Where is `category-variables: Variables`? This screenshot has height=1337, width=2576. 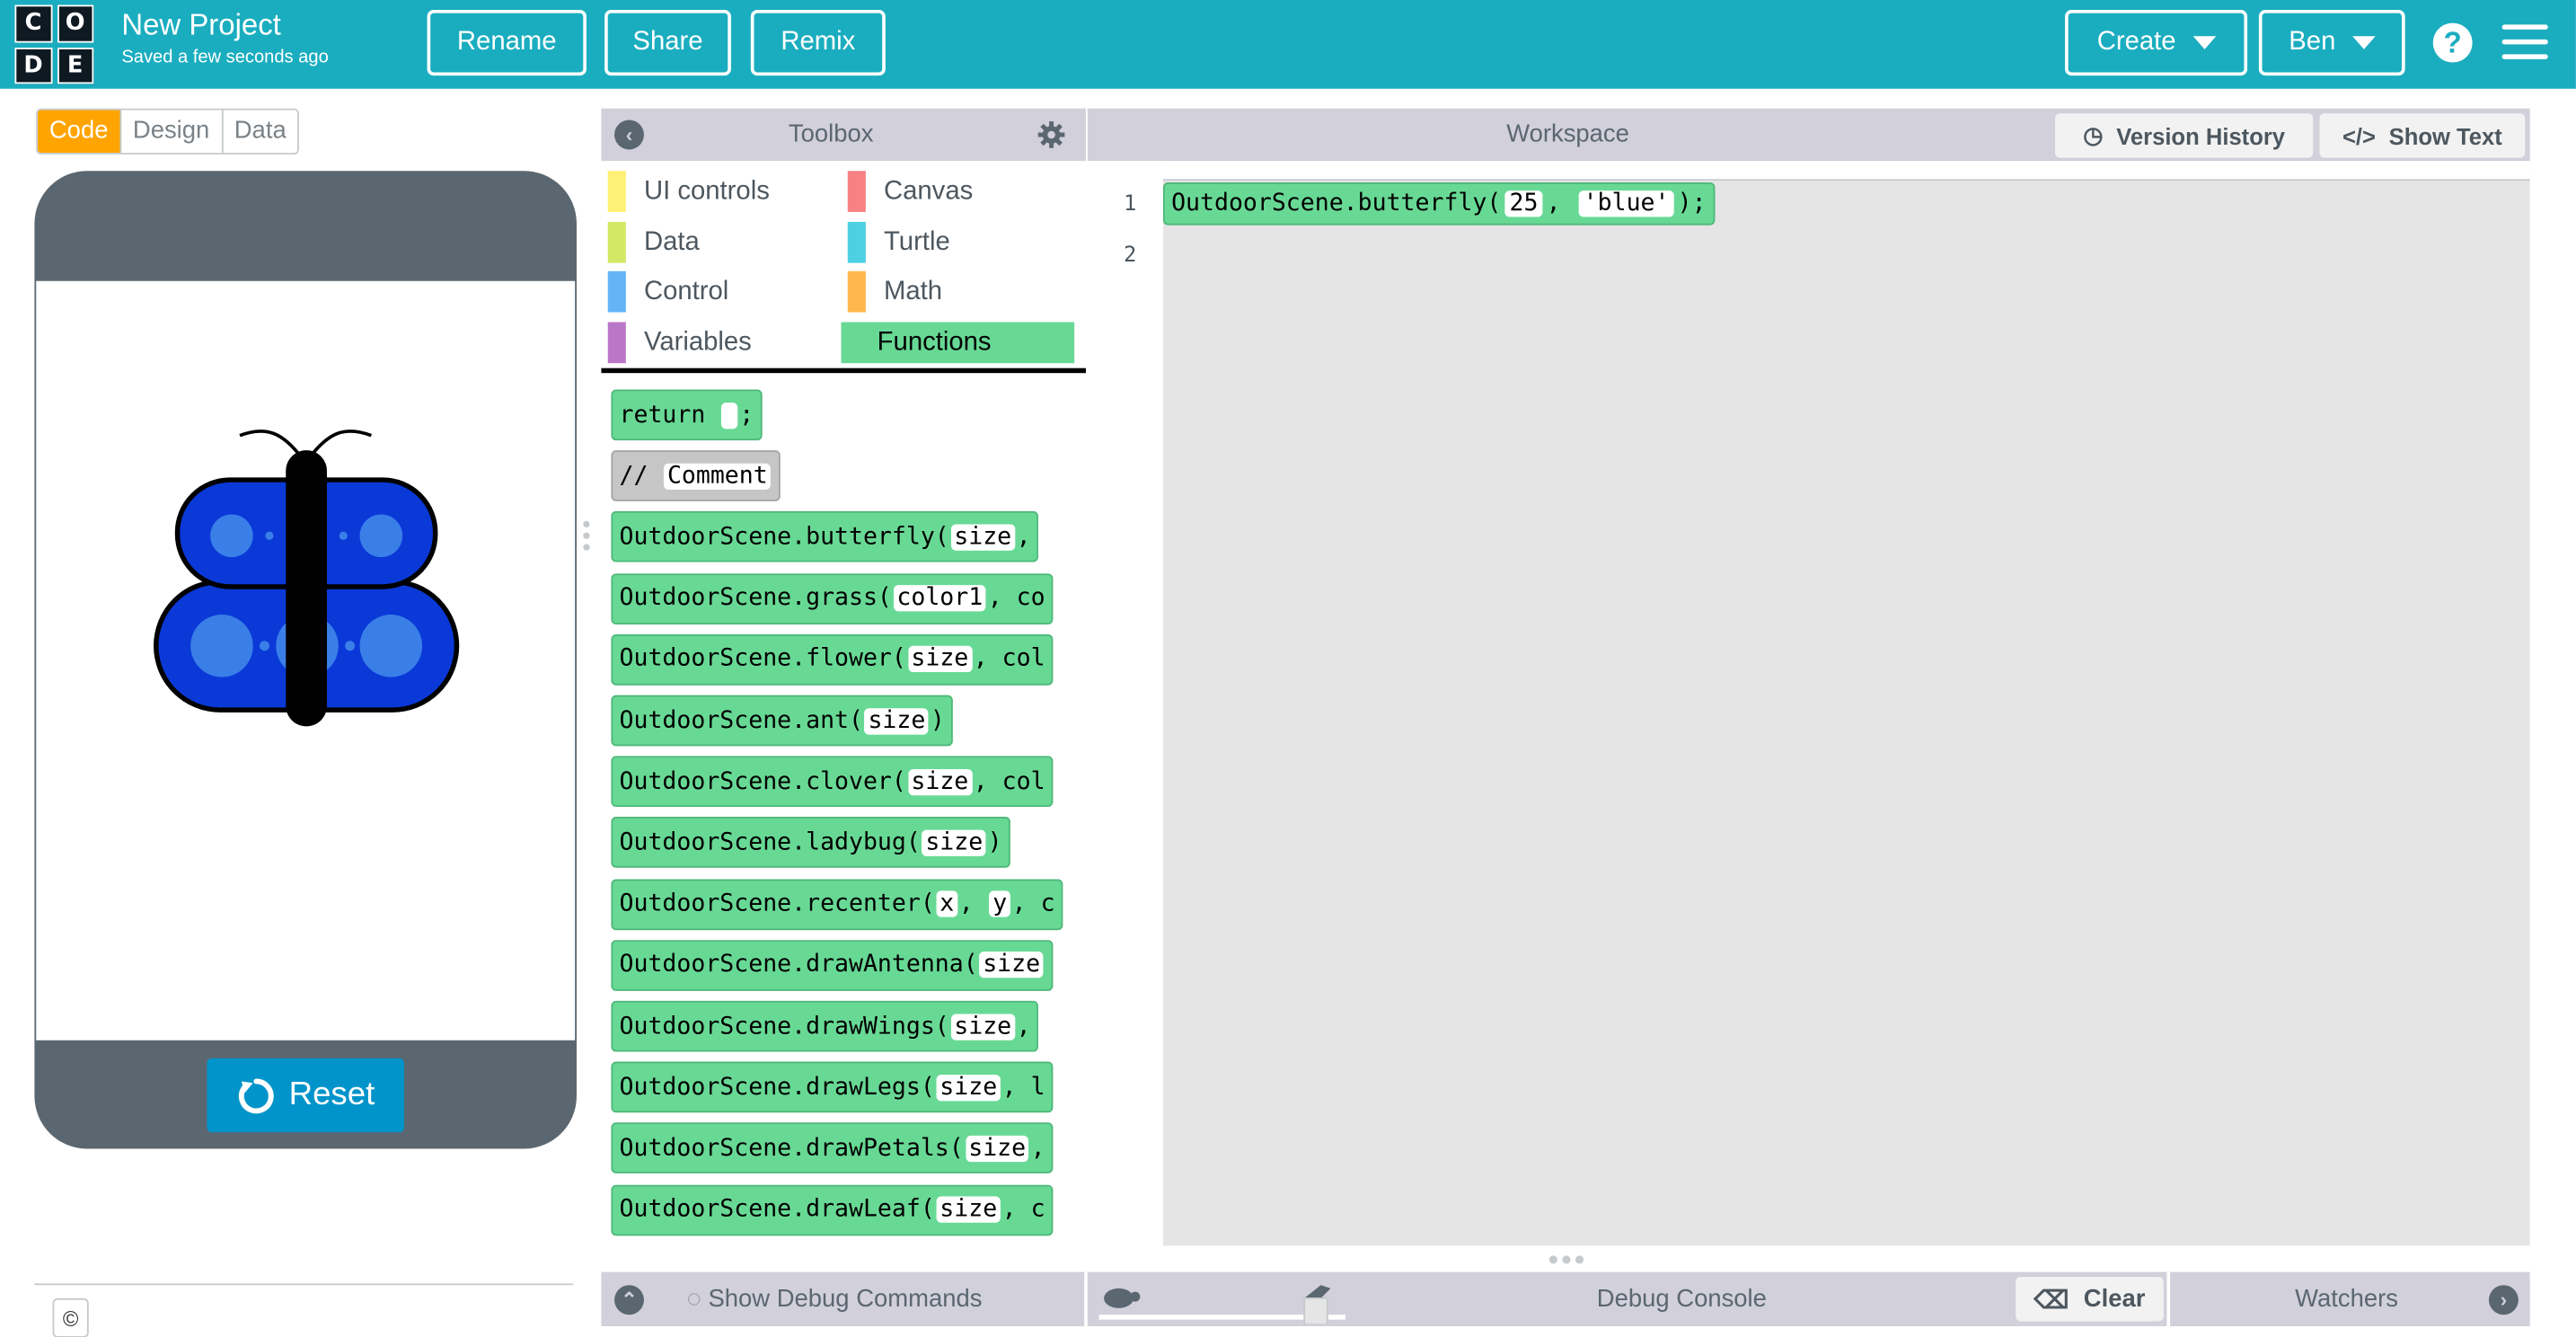
category-variables: Variables is located at coordinates (717, 343).